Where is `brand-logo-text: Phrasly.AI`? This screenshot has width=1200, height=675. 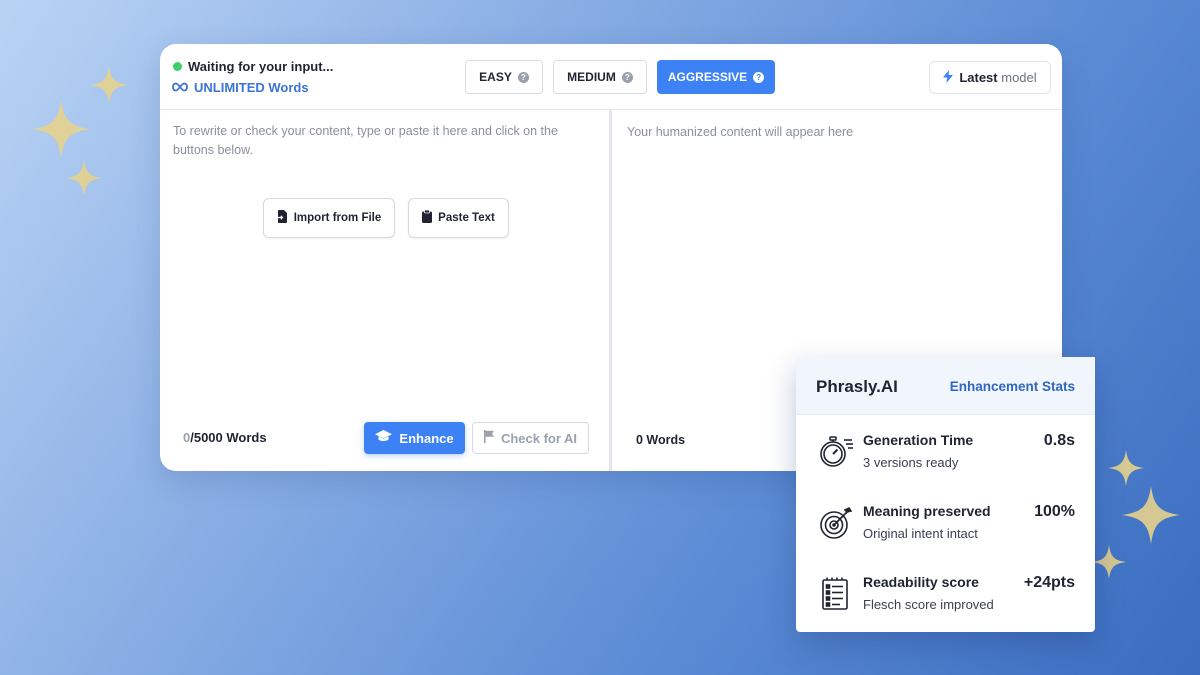
brand-logo-text: Phrasly.AI is located at coordinates (857, 386).